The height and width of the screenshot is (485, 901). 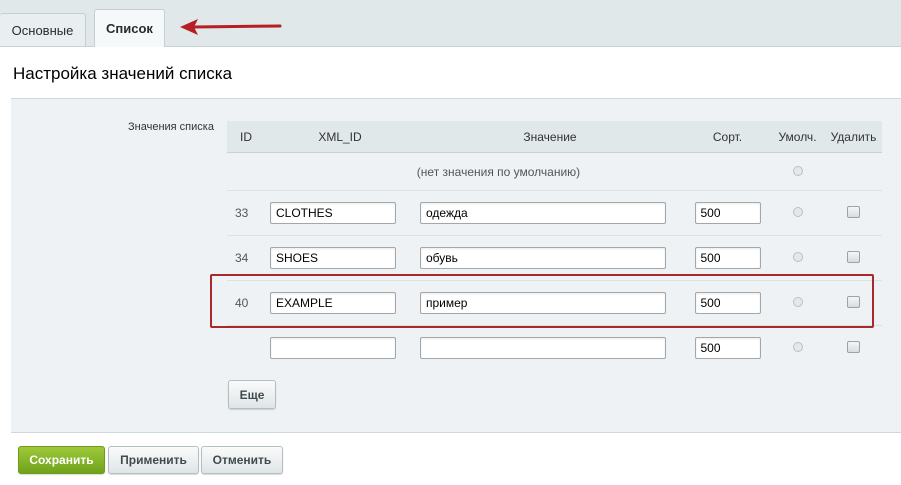 What do you see at coordinates (550, 137) in the screenshot?
I see `header-value: Значение` at bounding box center [550, 137].